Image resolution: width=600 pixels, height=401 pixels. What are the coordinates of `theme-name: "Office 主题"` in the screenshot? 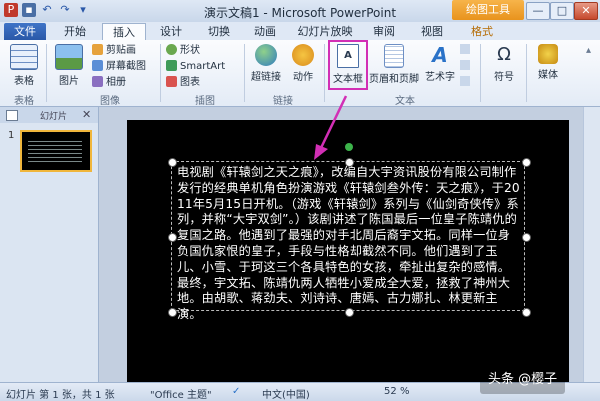 It's located at (181, 393).